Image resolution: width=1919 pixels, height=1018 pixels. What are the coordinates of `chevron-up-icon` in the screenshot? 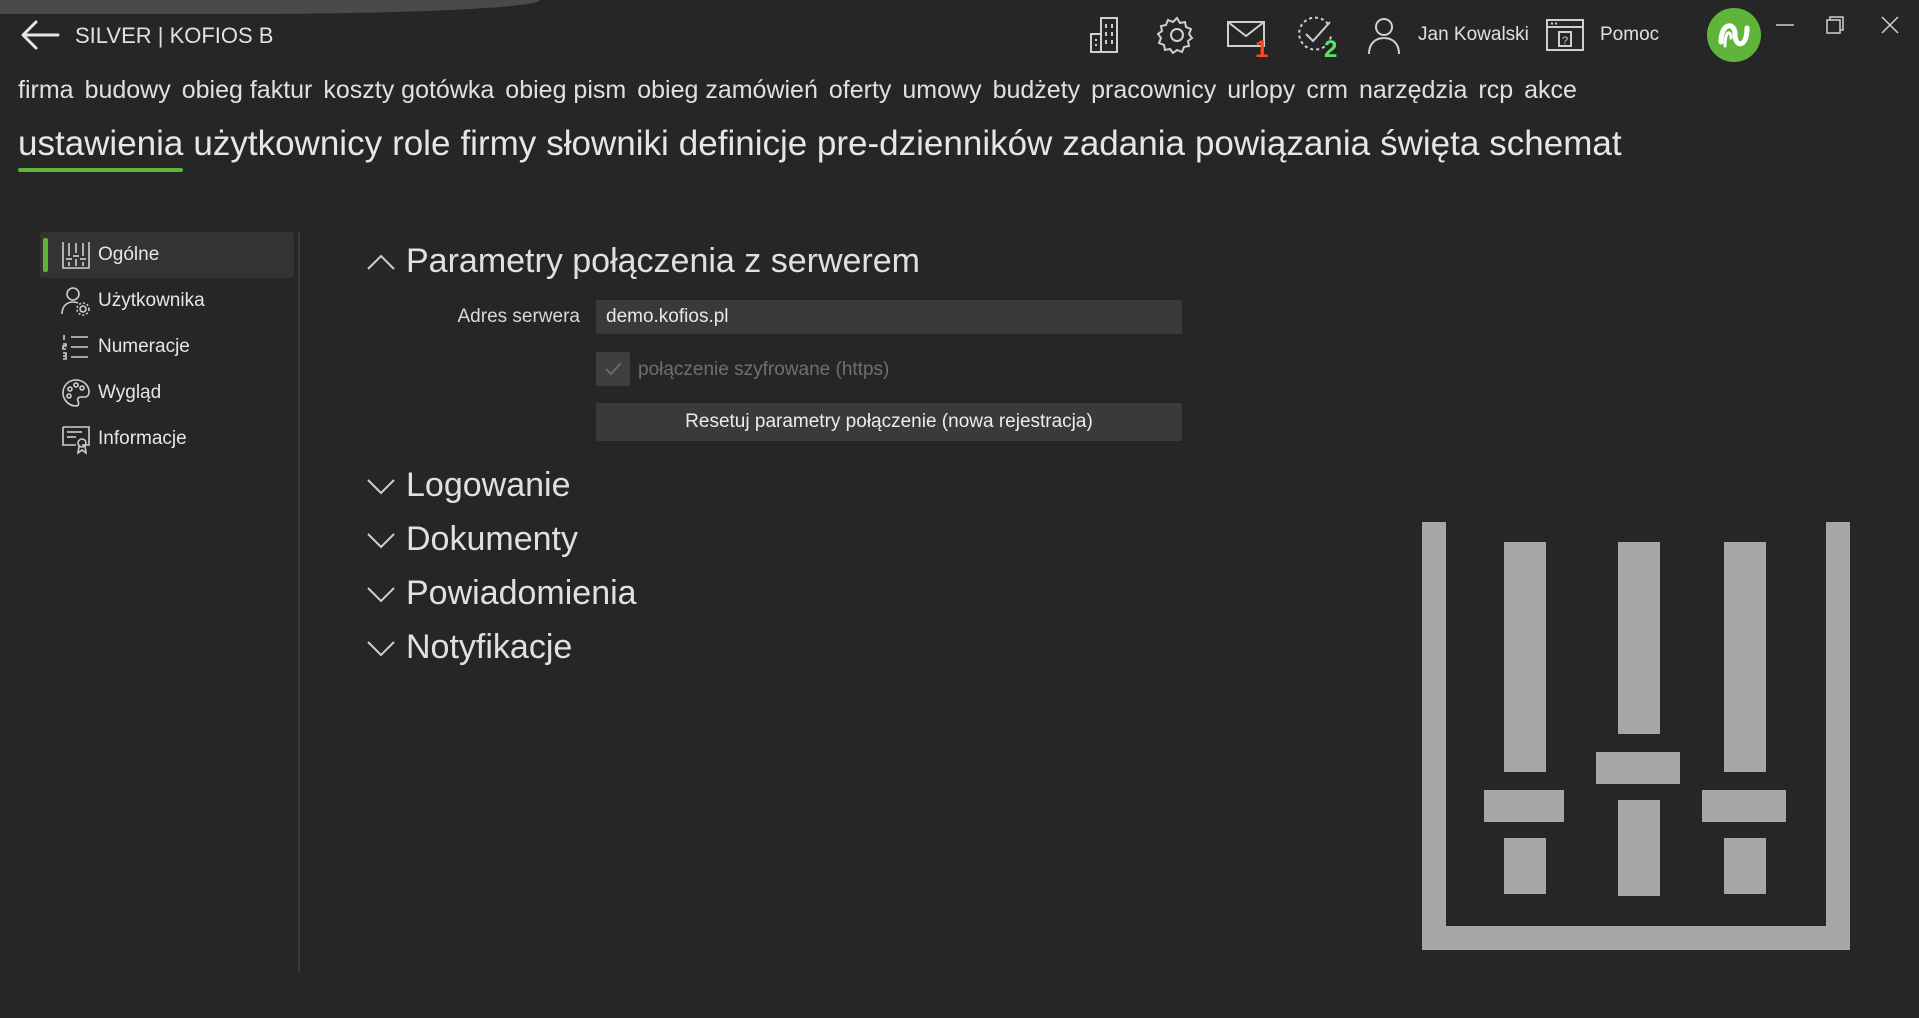 It's located at (381, 262).